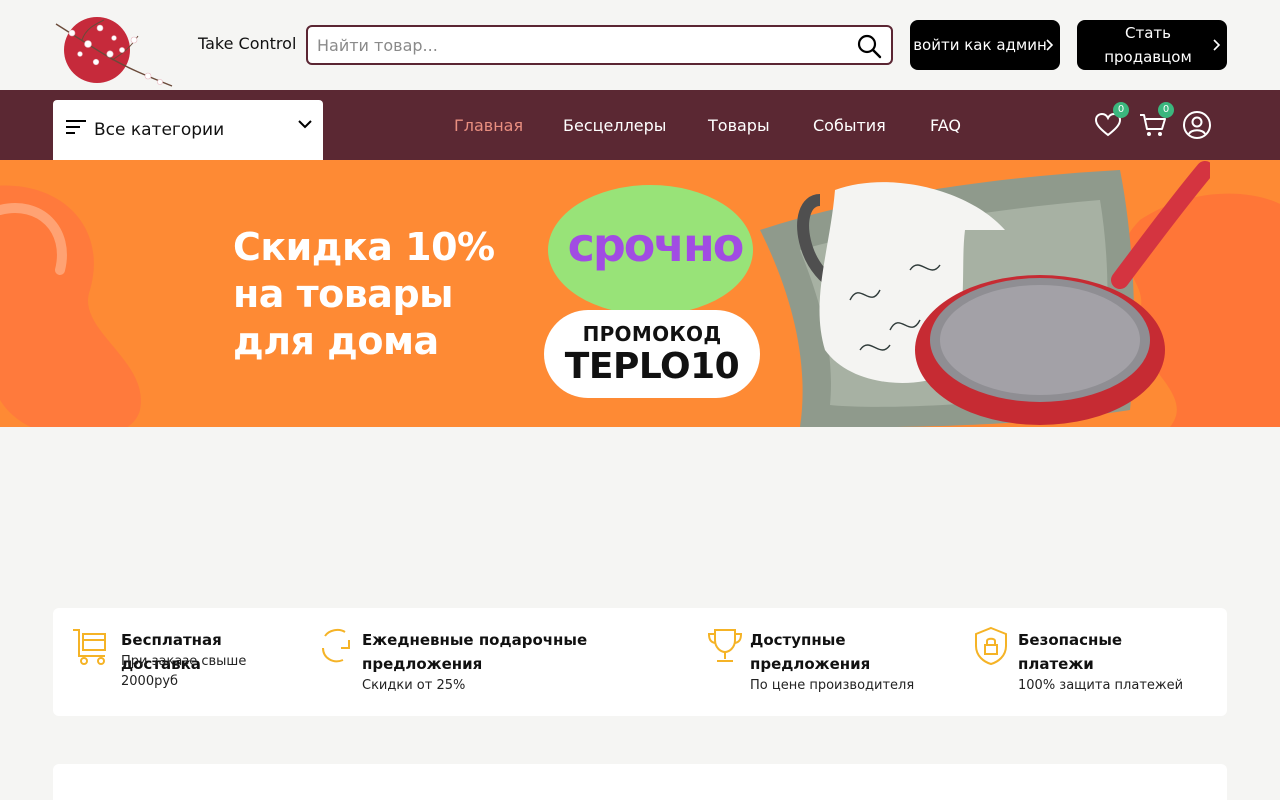 This screenshot has height=800, width=1280. I want to click on promo-code-label: ПРОМОКОД, so click(652, 334).